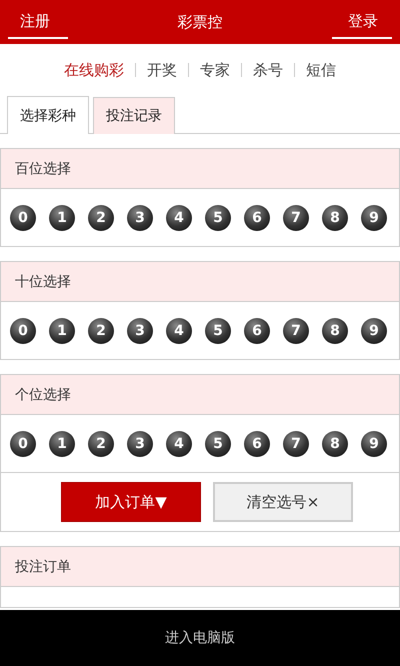  Describe the element at coordinates (268, 70) in the screenshot. I see `nav-link: 杀号` at that location.